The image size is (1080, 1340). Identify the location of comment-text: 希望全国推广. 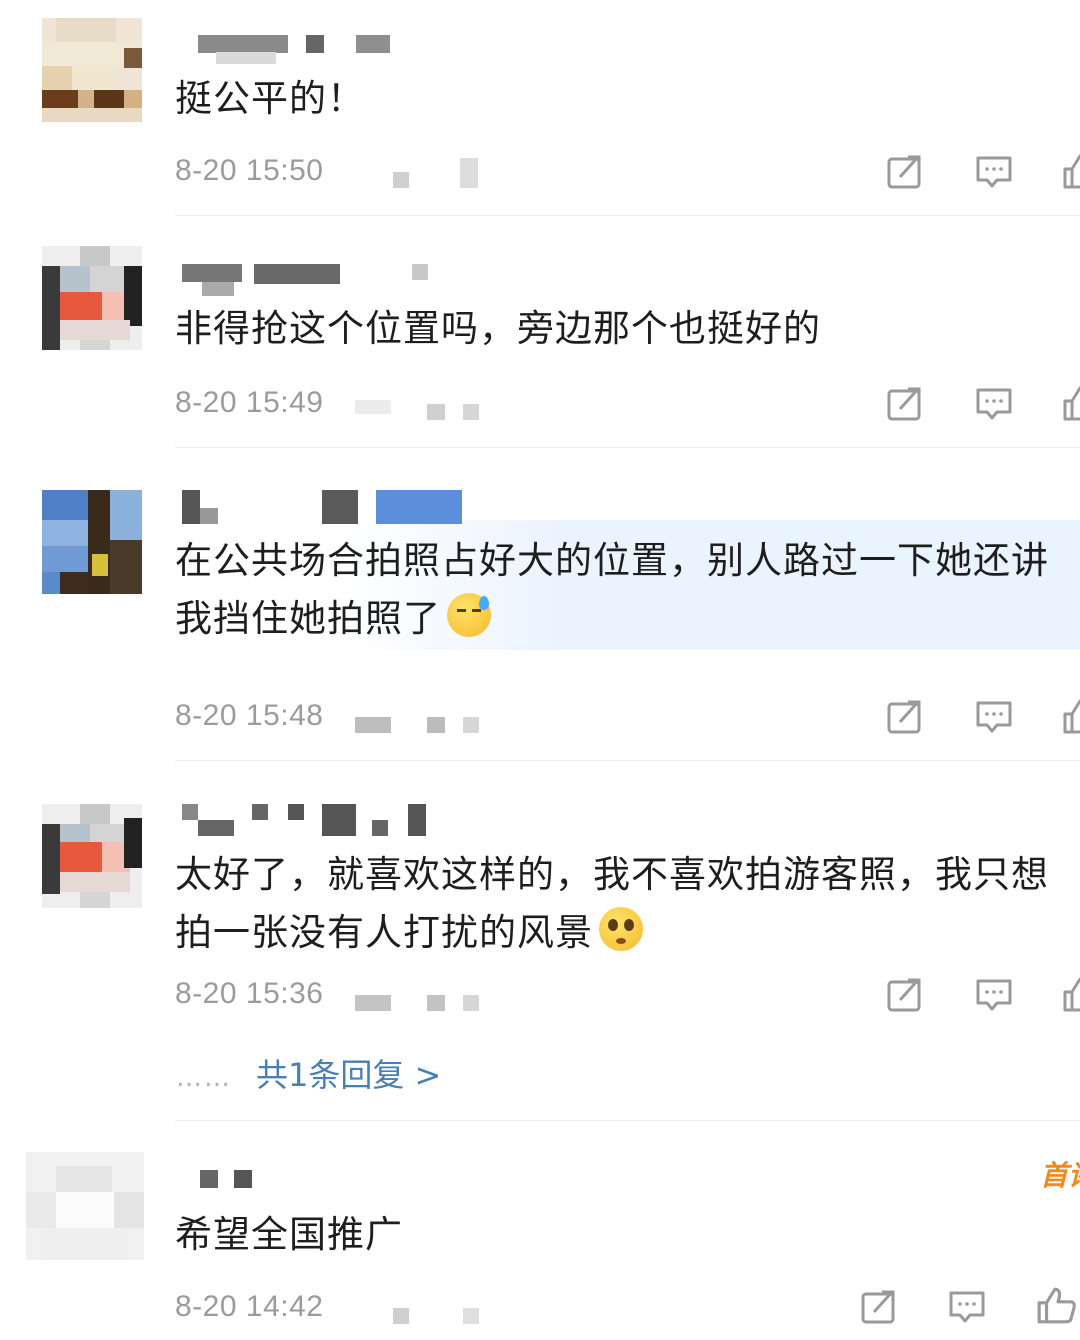
(289, 1234).